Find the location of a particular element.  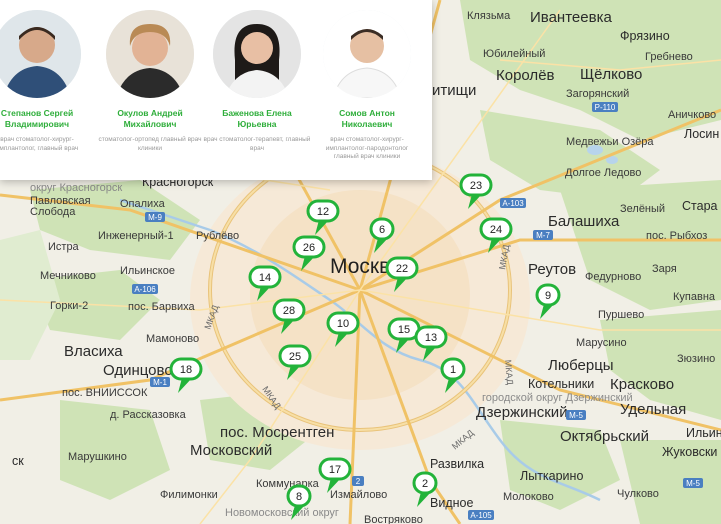

label-zarya: Заря is located at coordinates (664, 269).